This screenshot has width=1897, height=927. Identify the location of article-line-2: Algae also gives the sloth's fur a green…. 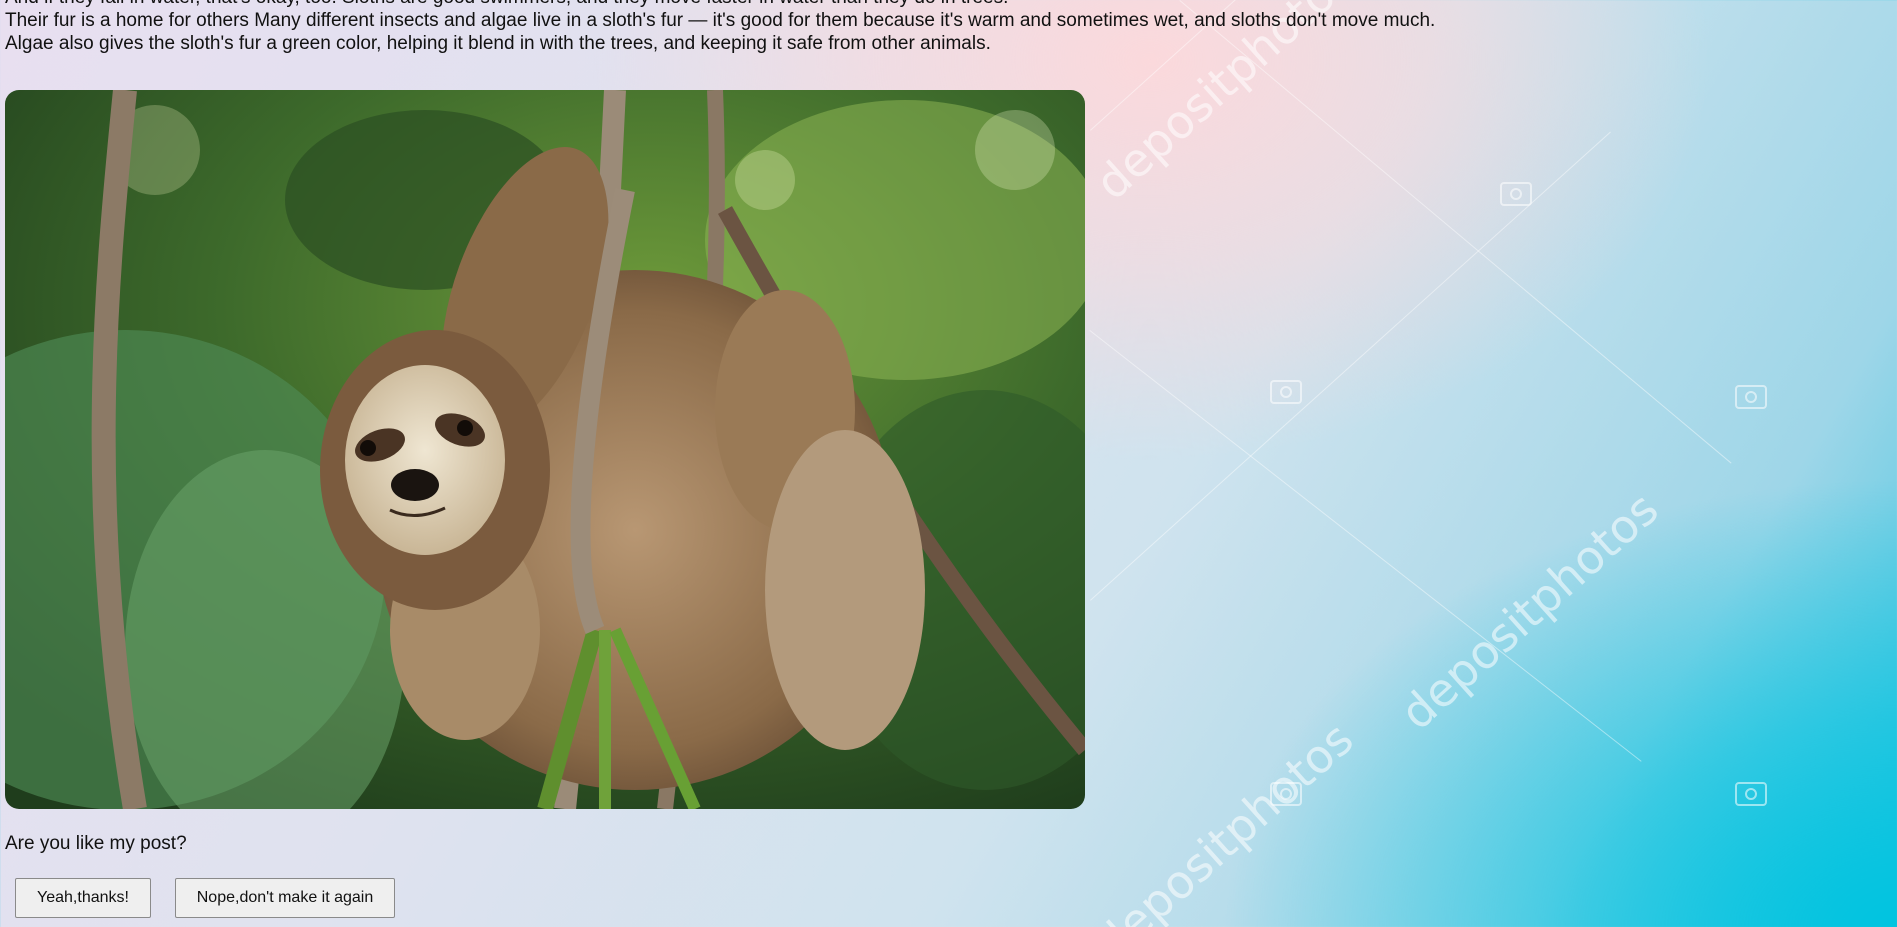
(498, 43).